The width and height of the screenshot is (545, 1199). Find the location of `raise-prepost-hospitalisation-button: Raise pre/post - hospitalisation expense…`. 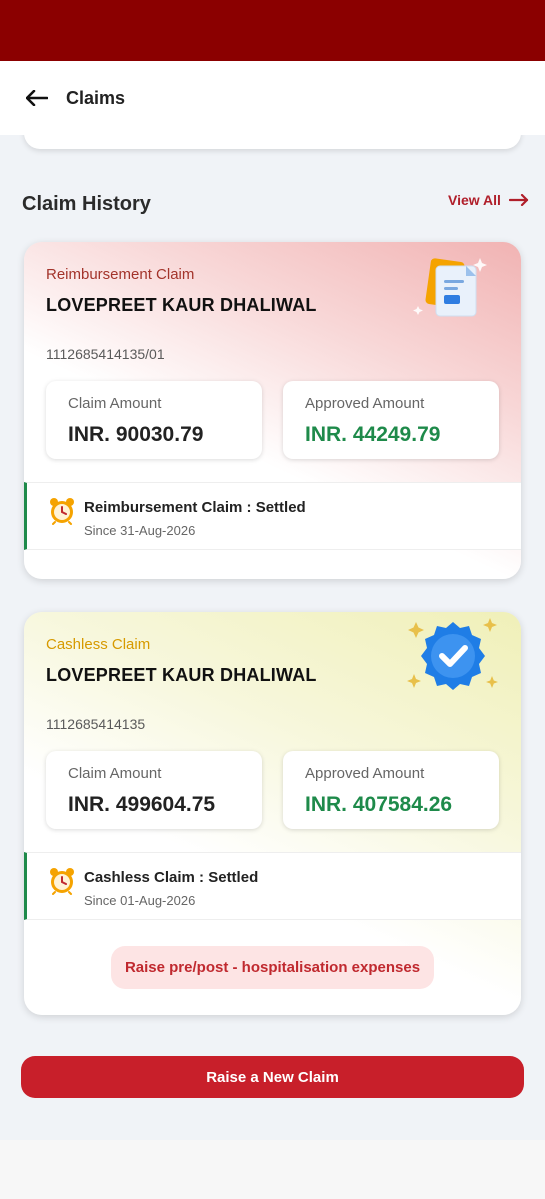

raise-prepost-hospitalisation-button: Raise pre/post - hospitalisation expense… is located at coordinates (272, 967).